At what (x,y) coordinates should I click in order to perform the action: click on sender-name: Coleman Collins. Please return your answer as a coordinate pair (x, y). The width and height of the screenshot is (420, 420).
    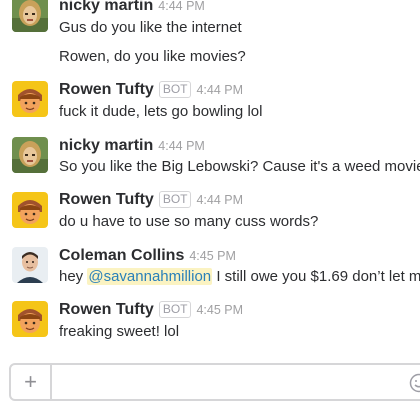
    Looking at the image, I should click on (121, 255).